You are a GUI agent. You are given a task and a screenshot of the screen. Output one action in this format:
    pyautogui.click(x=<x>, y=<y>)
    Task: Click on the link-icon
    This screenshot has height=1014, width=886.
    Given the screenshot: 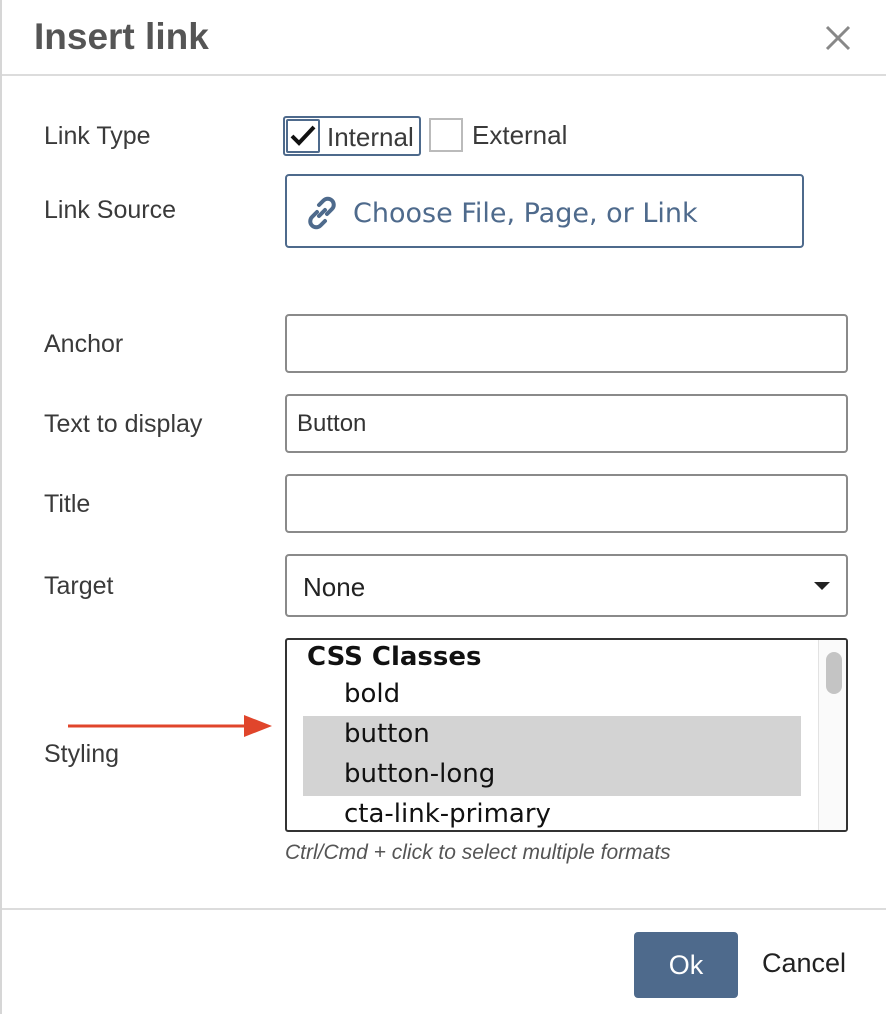 What is the action you would take?
    pyautogui.click(x=322, y=213)
    